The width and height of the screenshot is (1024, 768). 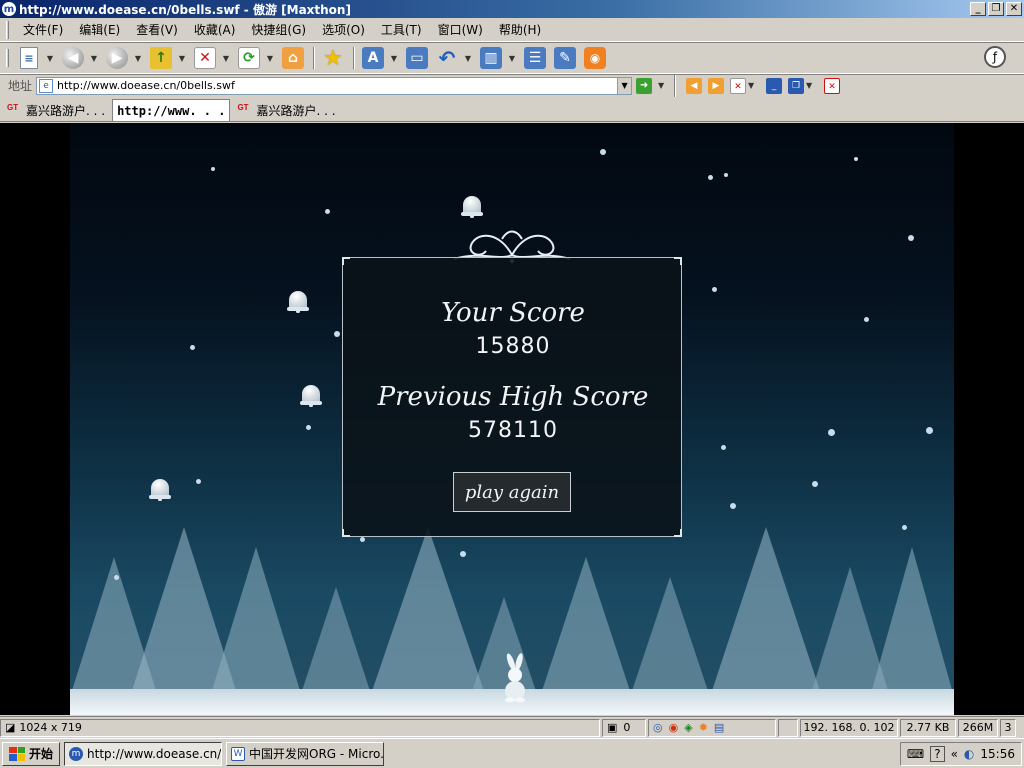 What do you see at coordinates (182, 58) in the screenshot?
I see `up-dropdown-icon: ▼` at bounding box center [182, 58].